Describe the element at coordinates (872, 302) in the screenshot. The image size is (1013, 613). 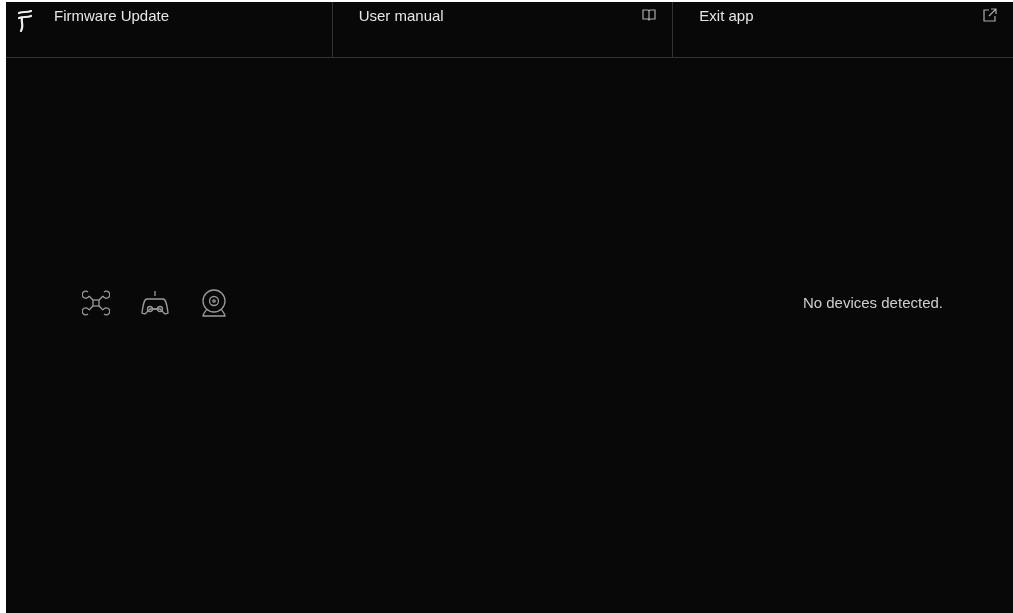
I see `status-message: No devices detected.` at that location.